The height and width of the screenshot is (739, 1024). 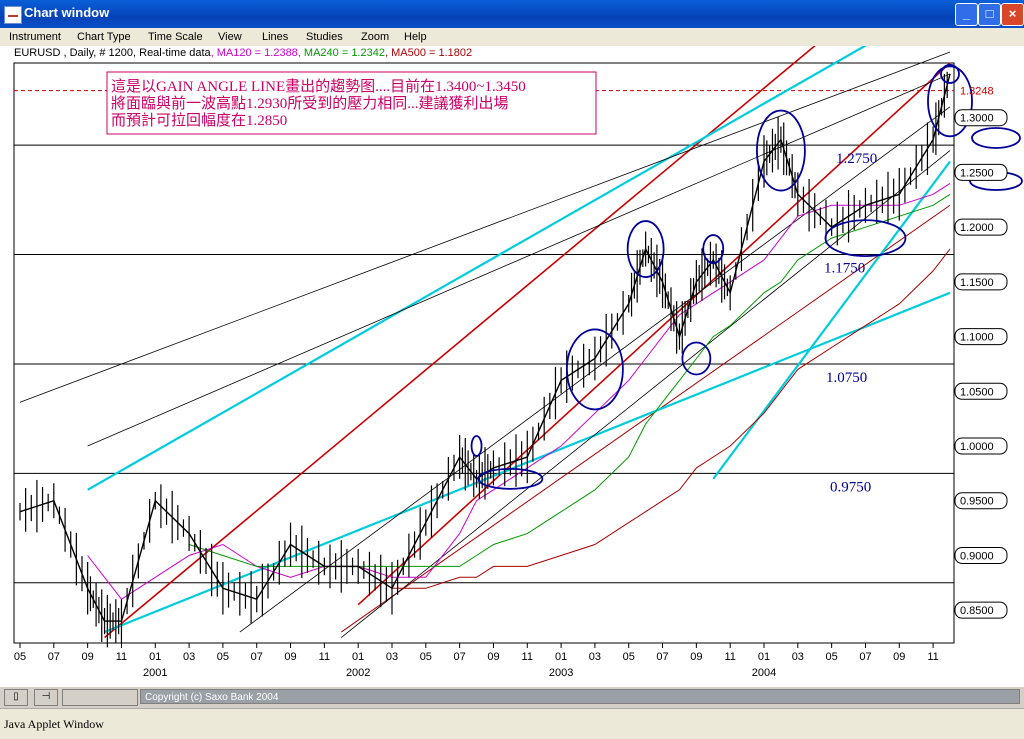 What do you see at coordinates (977, 228) in the screenshot?
I see `y-tick-label: 1.2000` at bounding box center [977, 228].